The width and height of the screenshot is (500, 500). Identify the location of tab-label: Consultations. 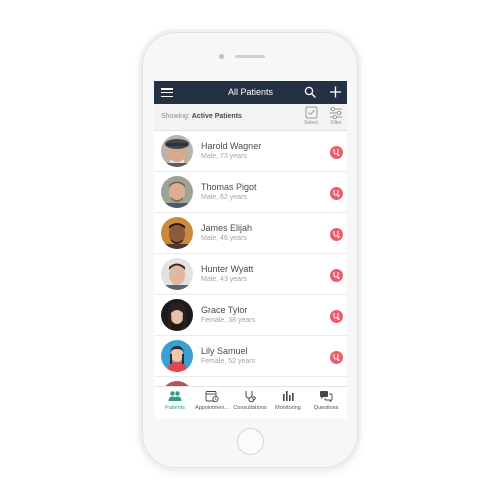
(250, 408).